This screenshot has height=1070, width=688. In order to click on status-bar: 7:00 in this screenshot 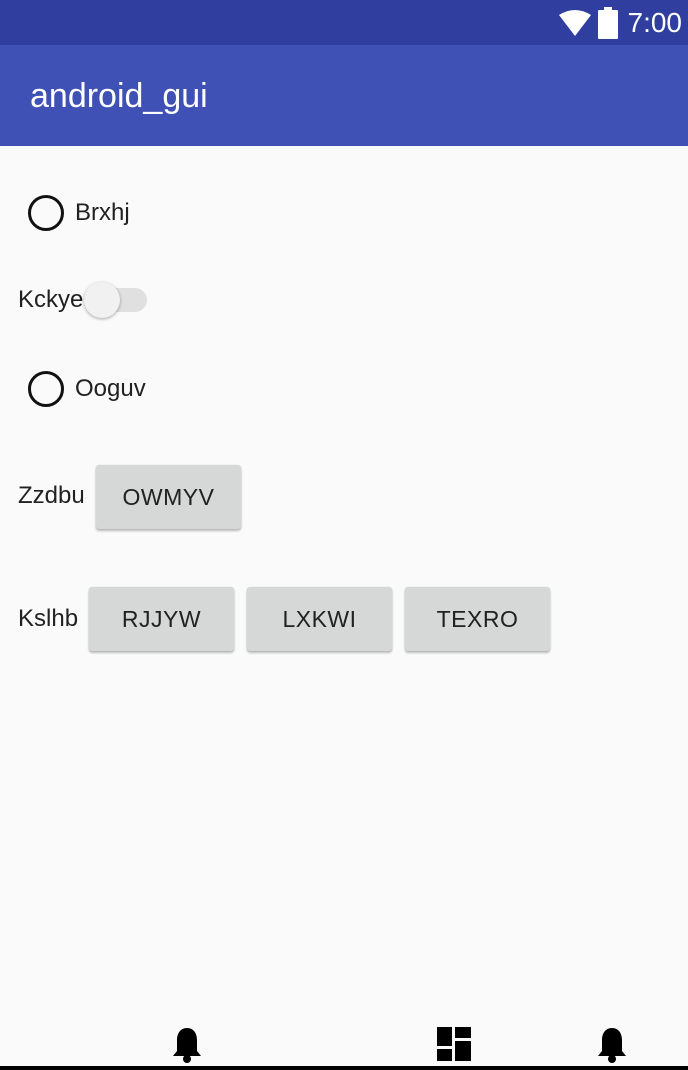, I will do `click(344, 22)`.